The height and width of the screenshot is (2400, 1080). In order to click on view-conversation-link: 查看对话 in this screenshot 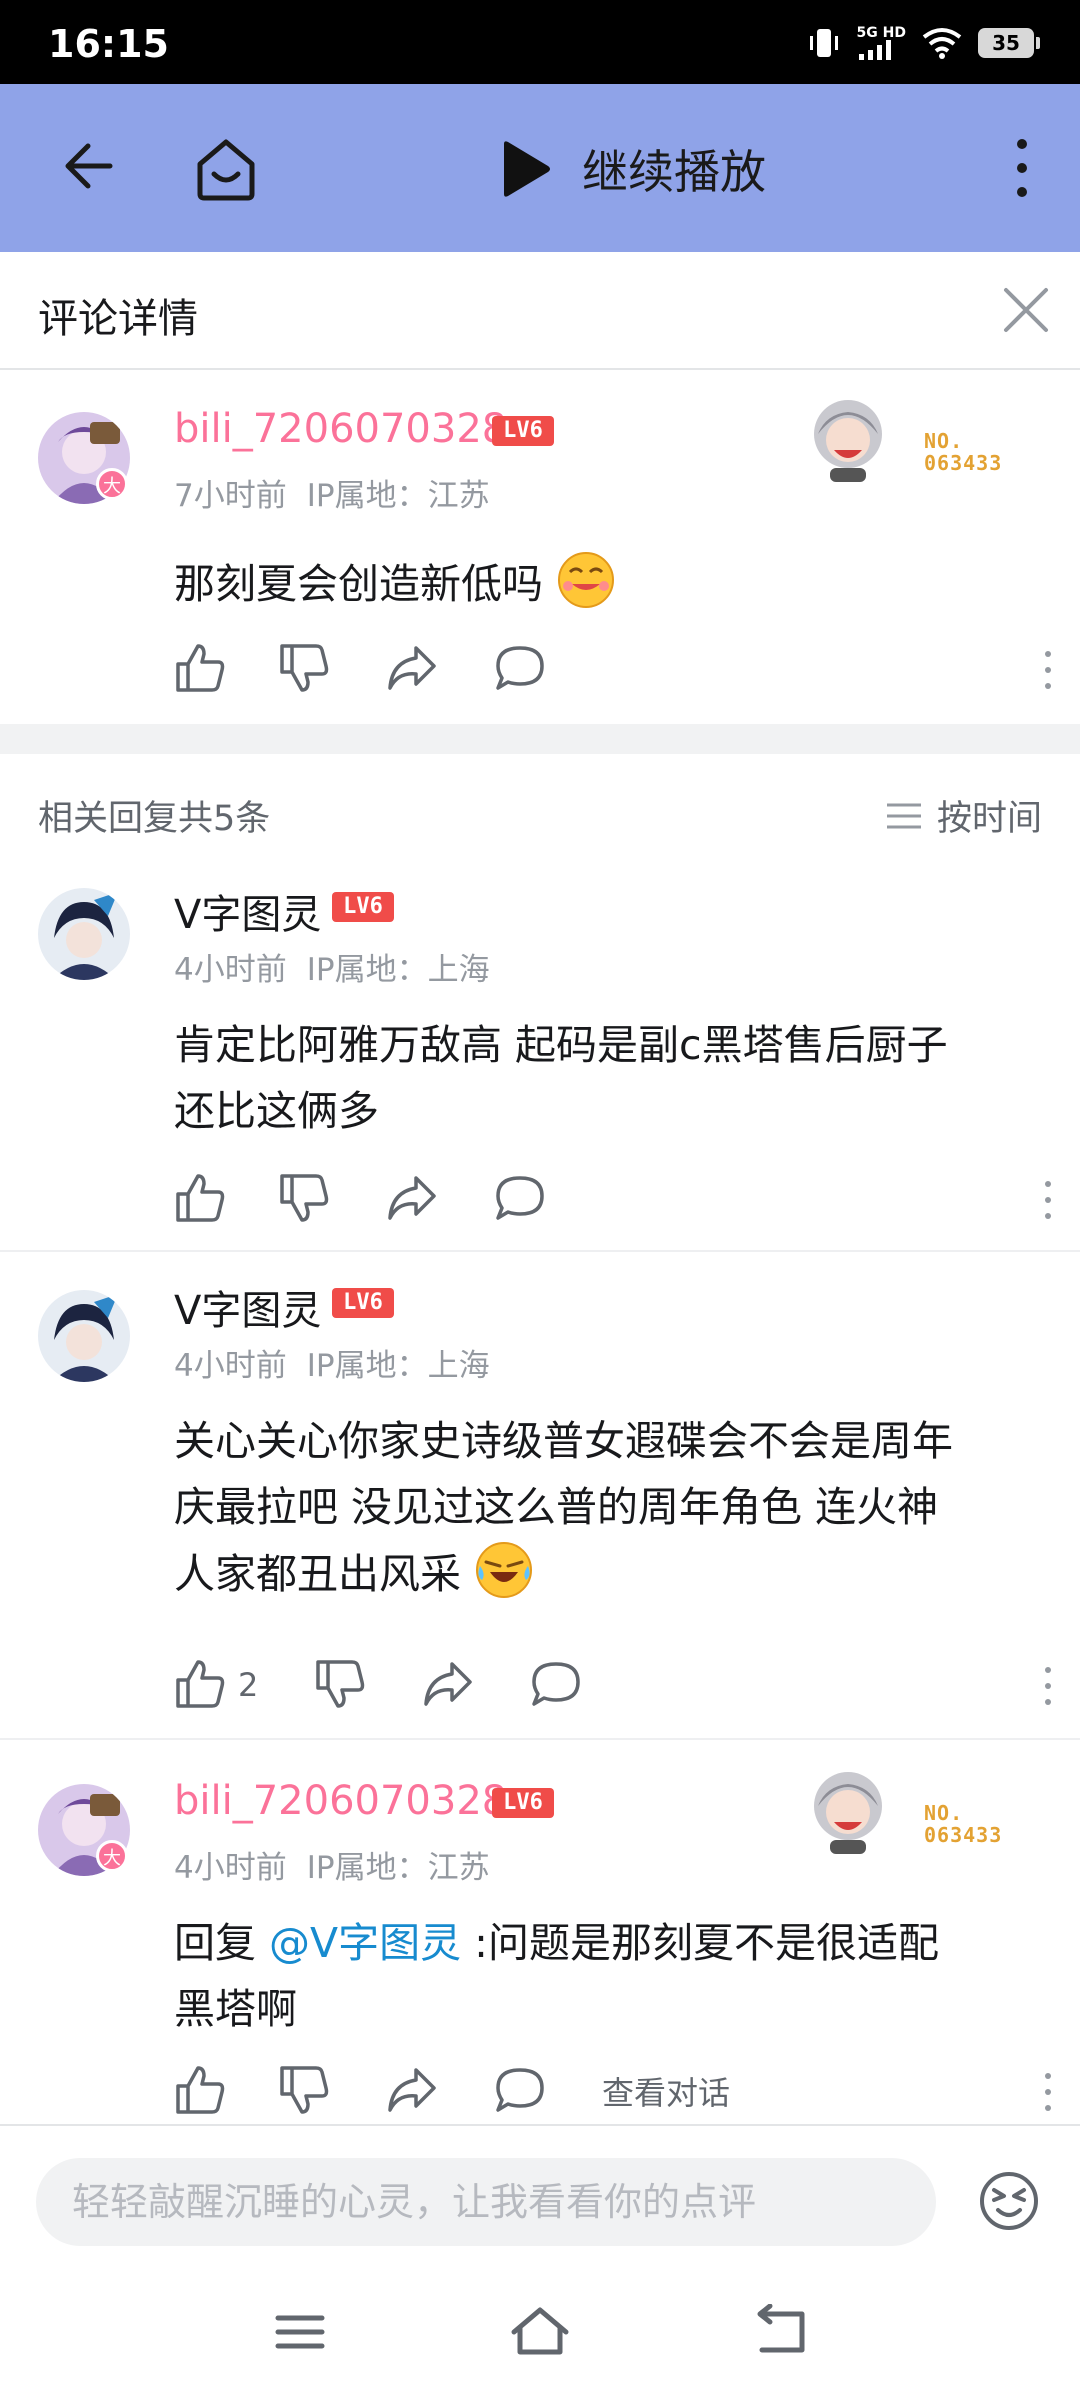, I will do `click(666, 2091)`.